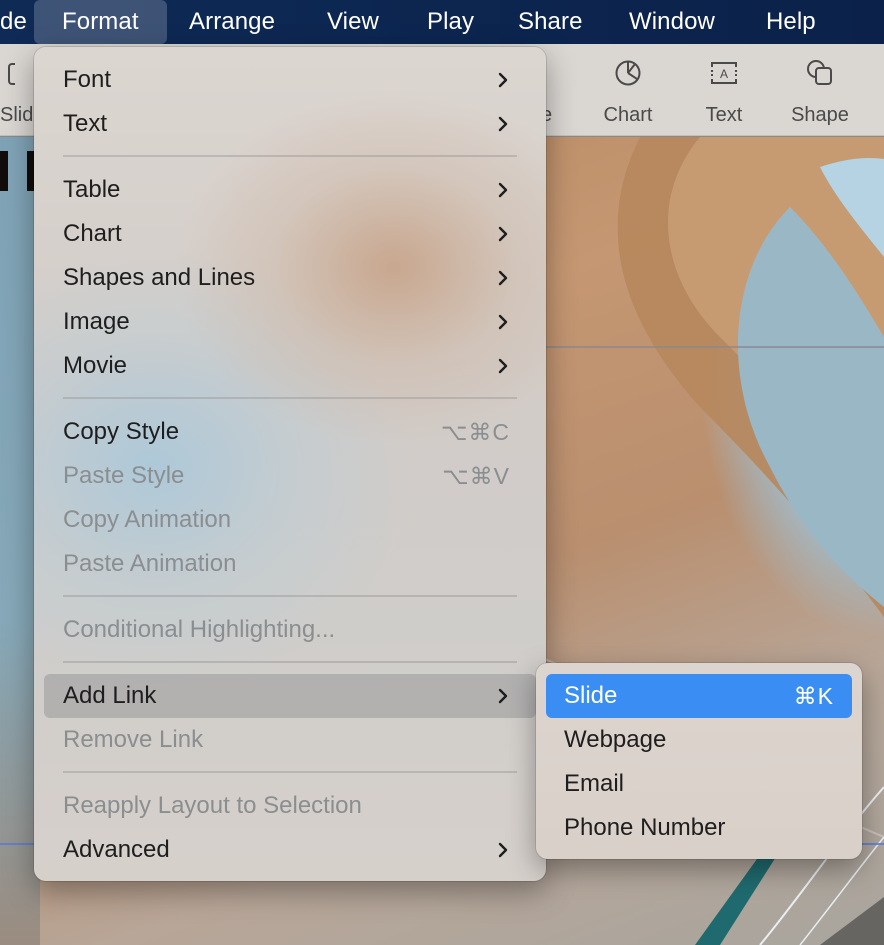 The width and height of the screenshot is (884, 945). Describe the element at coordinates (615, 739) in the screenshot. I see `submenu-item-label: Webpage` at that location.